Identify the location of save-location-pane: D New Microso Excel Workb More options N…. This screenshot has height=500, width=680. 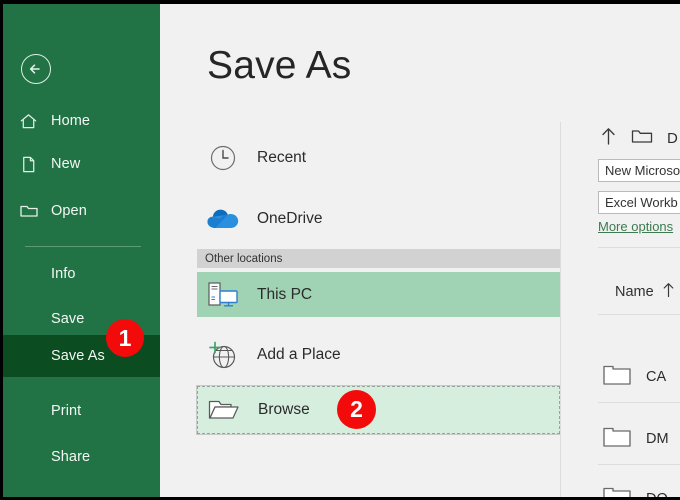
(635, 250).